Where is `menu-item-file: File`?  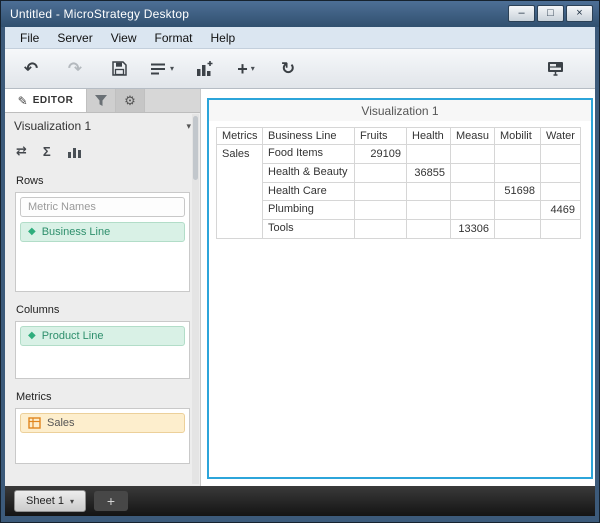 menu-item-file: File is located at coordinates (29, 38).